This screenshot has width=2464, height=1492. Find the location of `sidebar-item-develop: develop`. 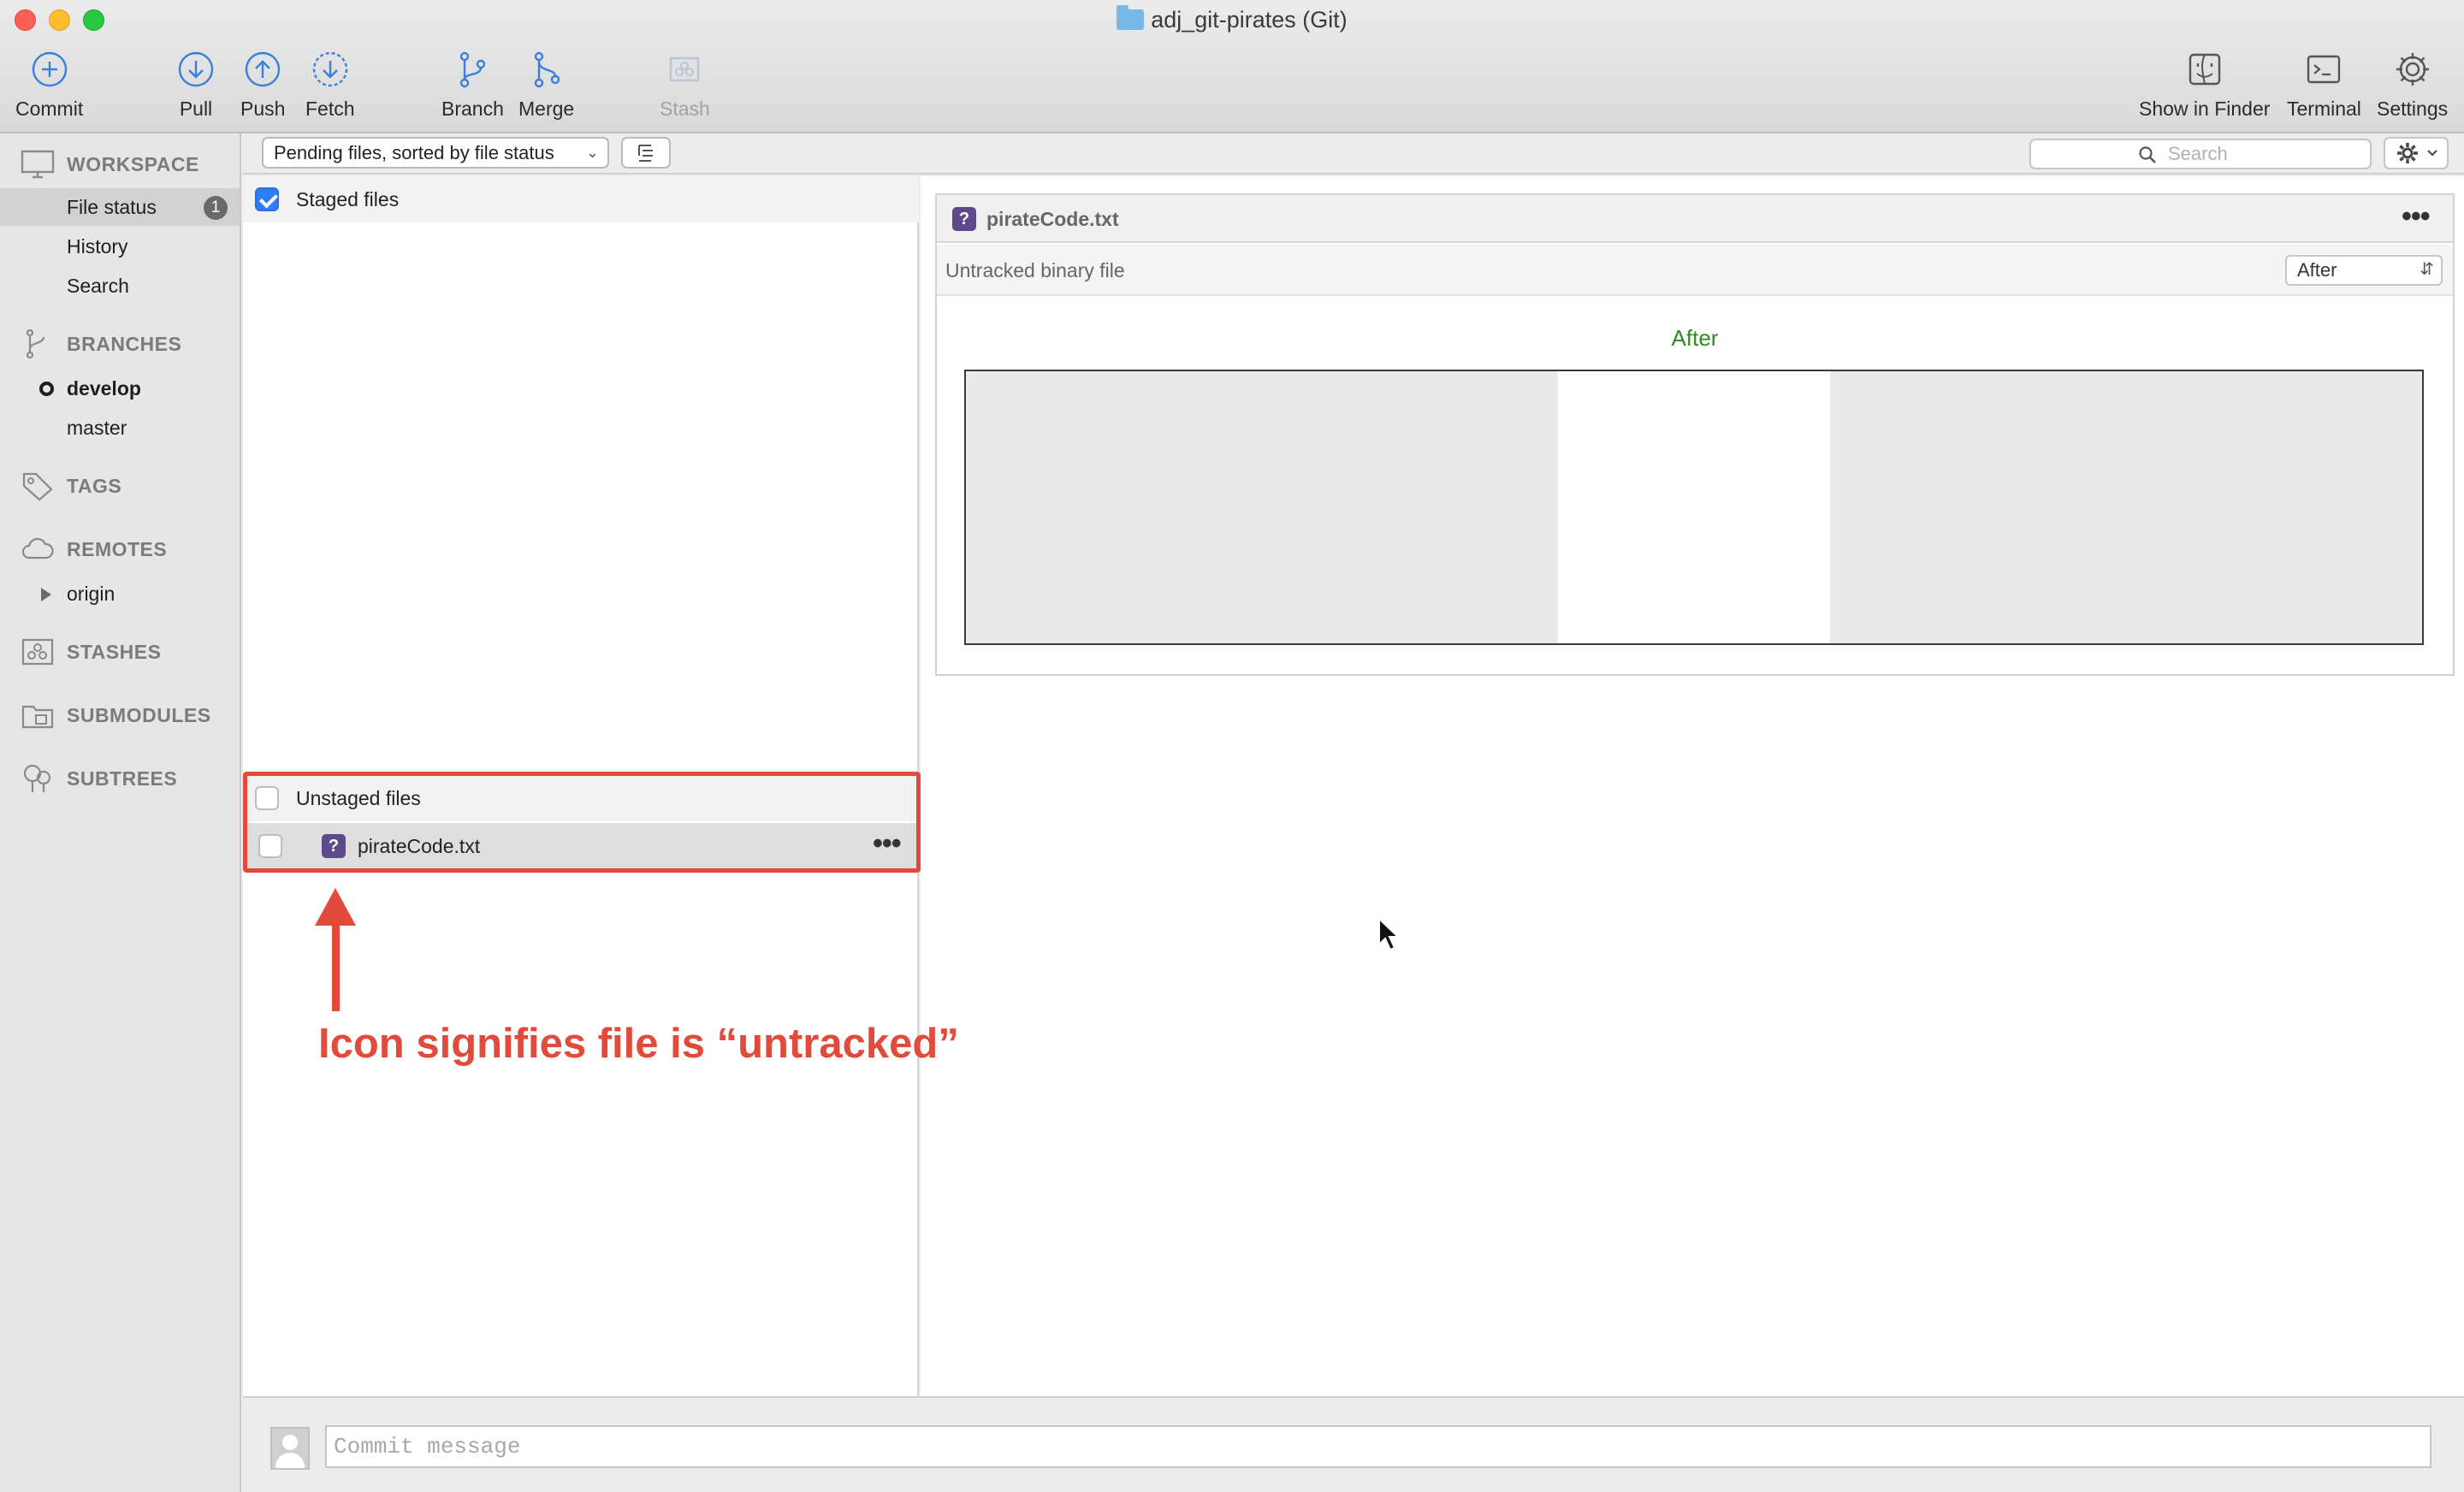

sidebar-item-develop: develop is located at coordinates (120, 388).